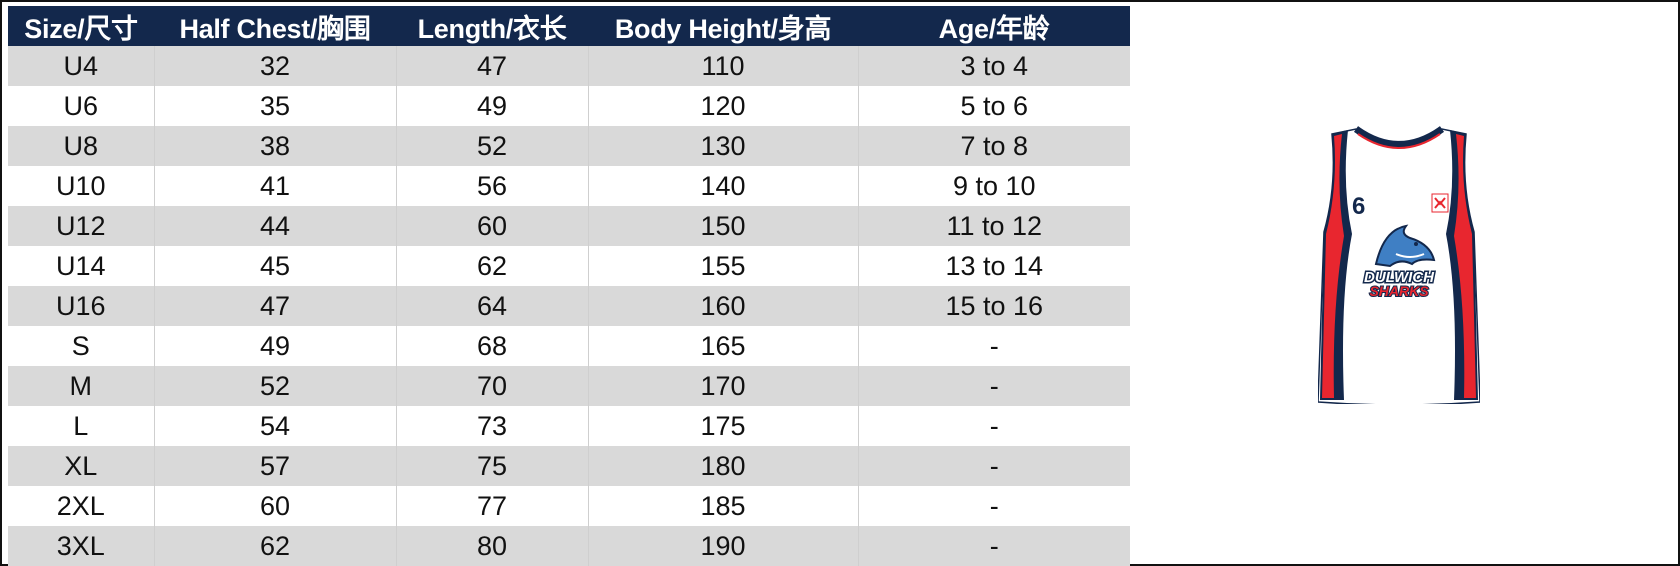  I want to click on table-row: XL 57 75 180-, so click(569, 466).